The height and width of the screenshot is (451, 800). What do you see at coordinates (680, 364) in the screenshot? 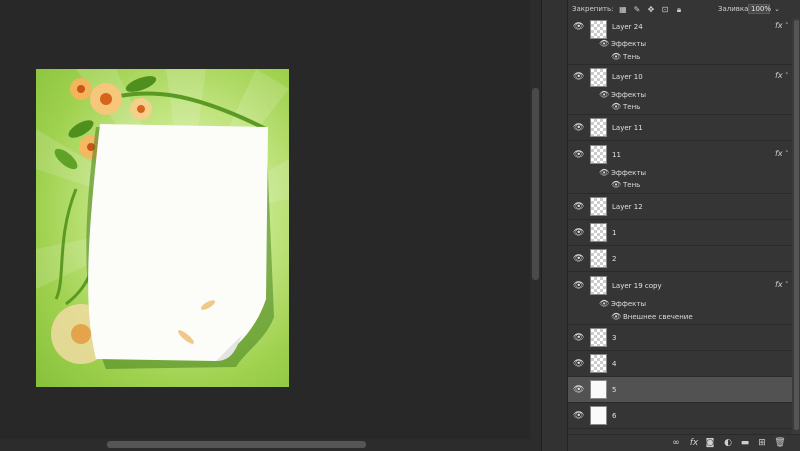
I see `layer-row: 👁︎ 4` at bounding box center [680, 364].